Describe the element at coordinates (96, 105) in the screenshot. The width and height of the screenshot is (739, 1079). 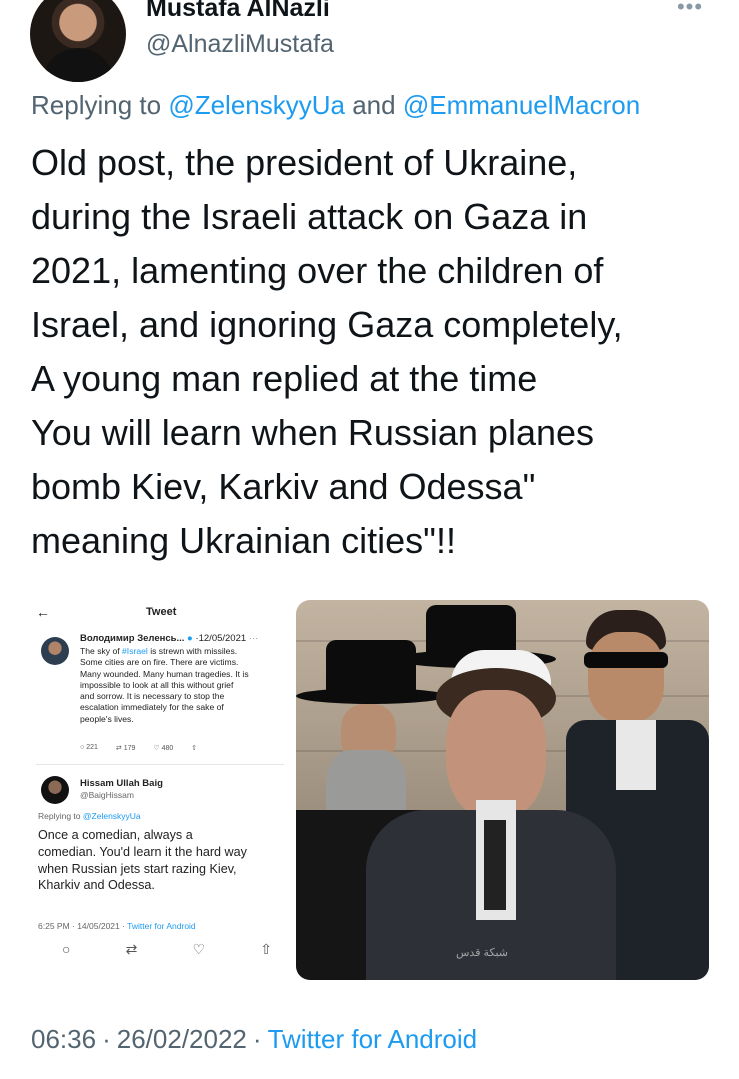
I see `reply-prefix: Replying to` at that location.